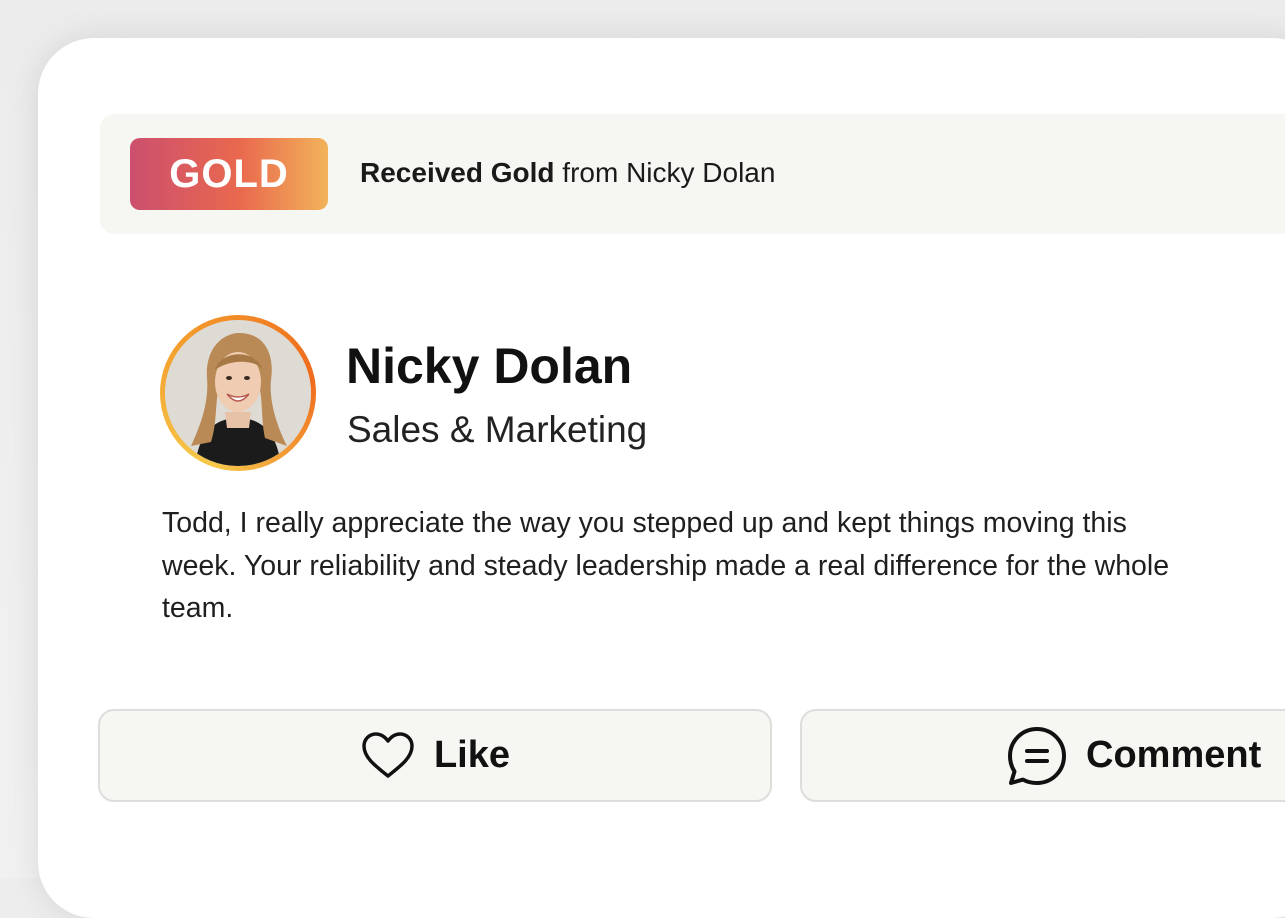 The height and width of the screenshot is (918, 1285). I want to click on sender-name: Nicky Dolan, so click(489, 366).